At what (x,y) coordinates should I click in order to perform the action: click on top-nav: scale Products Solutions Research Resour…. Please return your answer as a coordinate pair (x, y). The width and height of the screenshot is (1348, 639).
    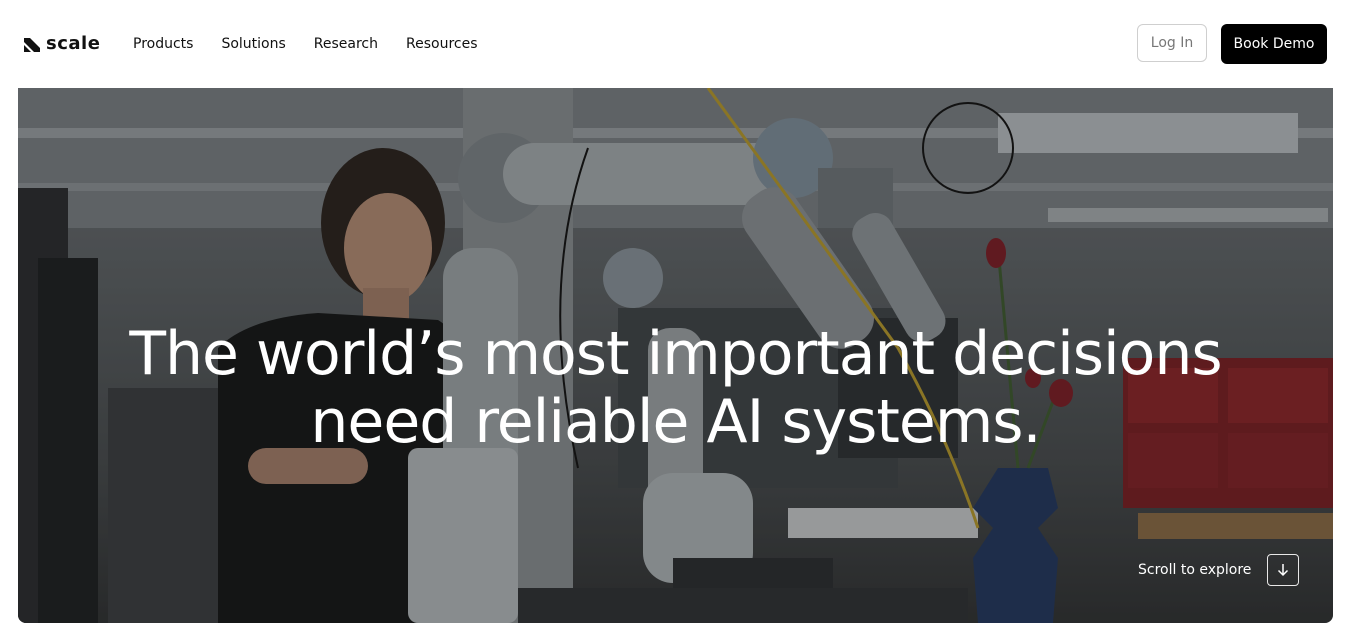
    Looking at the image, I should click on (674, 44).